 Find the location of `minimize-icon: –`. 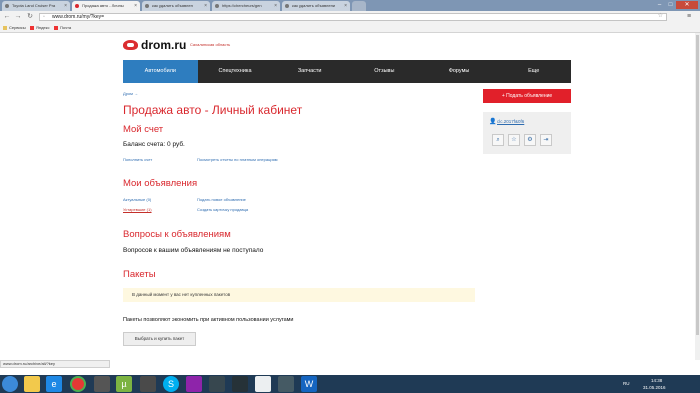

minimize-icon: – is located at coordinates (659, 5).